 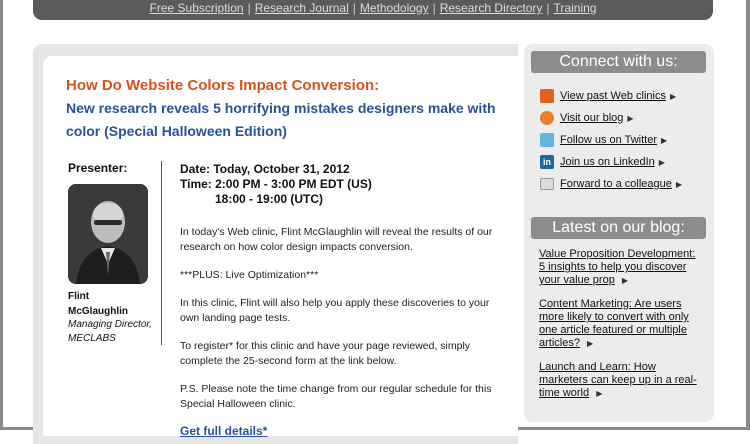 What do you see at coordinates (223, 431) in the screenshot?
I see `get-full-details-link: Get full details*` at bounding box center [223, 431].